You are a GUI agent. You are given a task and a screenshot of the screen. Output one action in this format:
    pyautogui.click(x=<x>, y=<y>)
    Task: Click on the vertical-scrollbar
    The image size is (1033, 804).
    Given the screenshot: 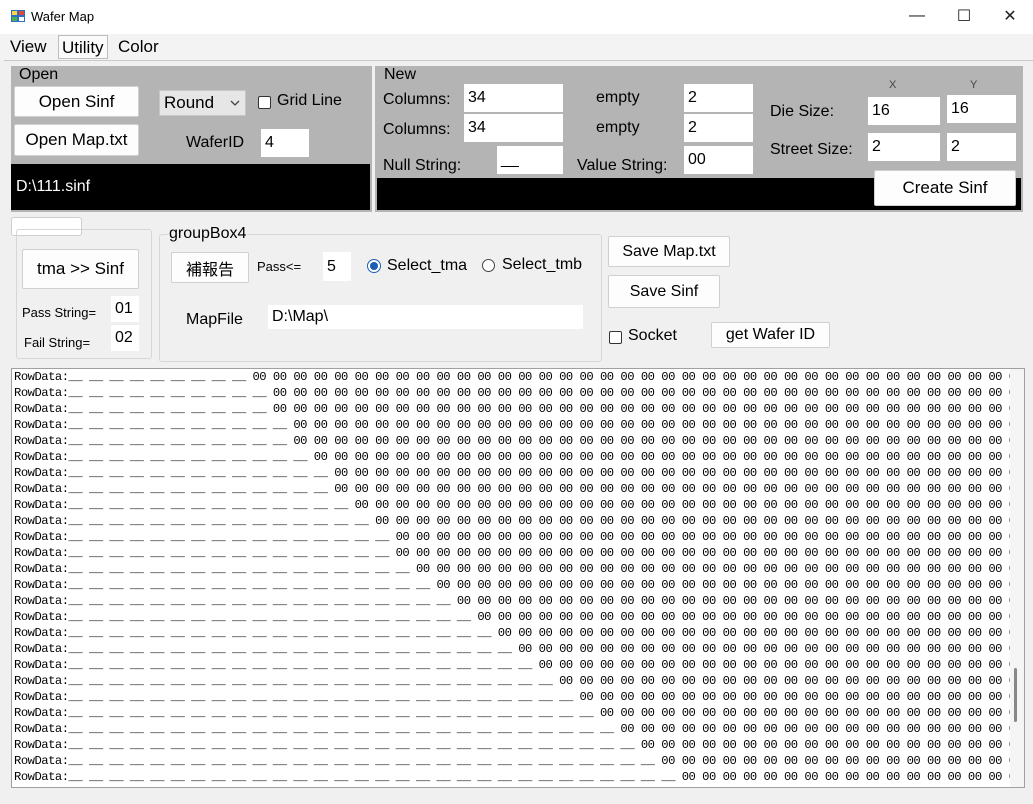 What is the action you would take?
    pyautogui.click(x=1017, y=578)
    